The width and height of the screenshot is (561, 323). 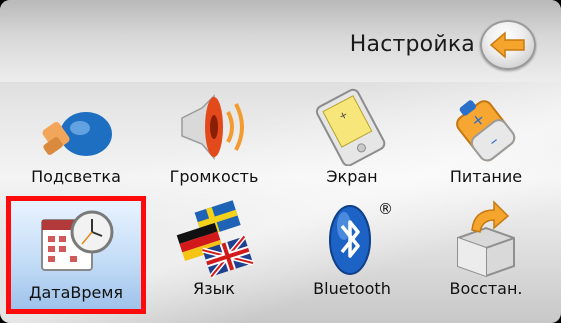 I want to click on tile-label: Восстан., so click(x=486, y=288).